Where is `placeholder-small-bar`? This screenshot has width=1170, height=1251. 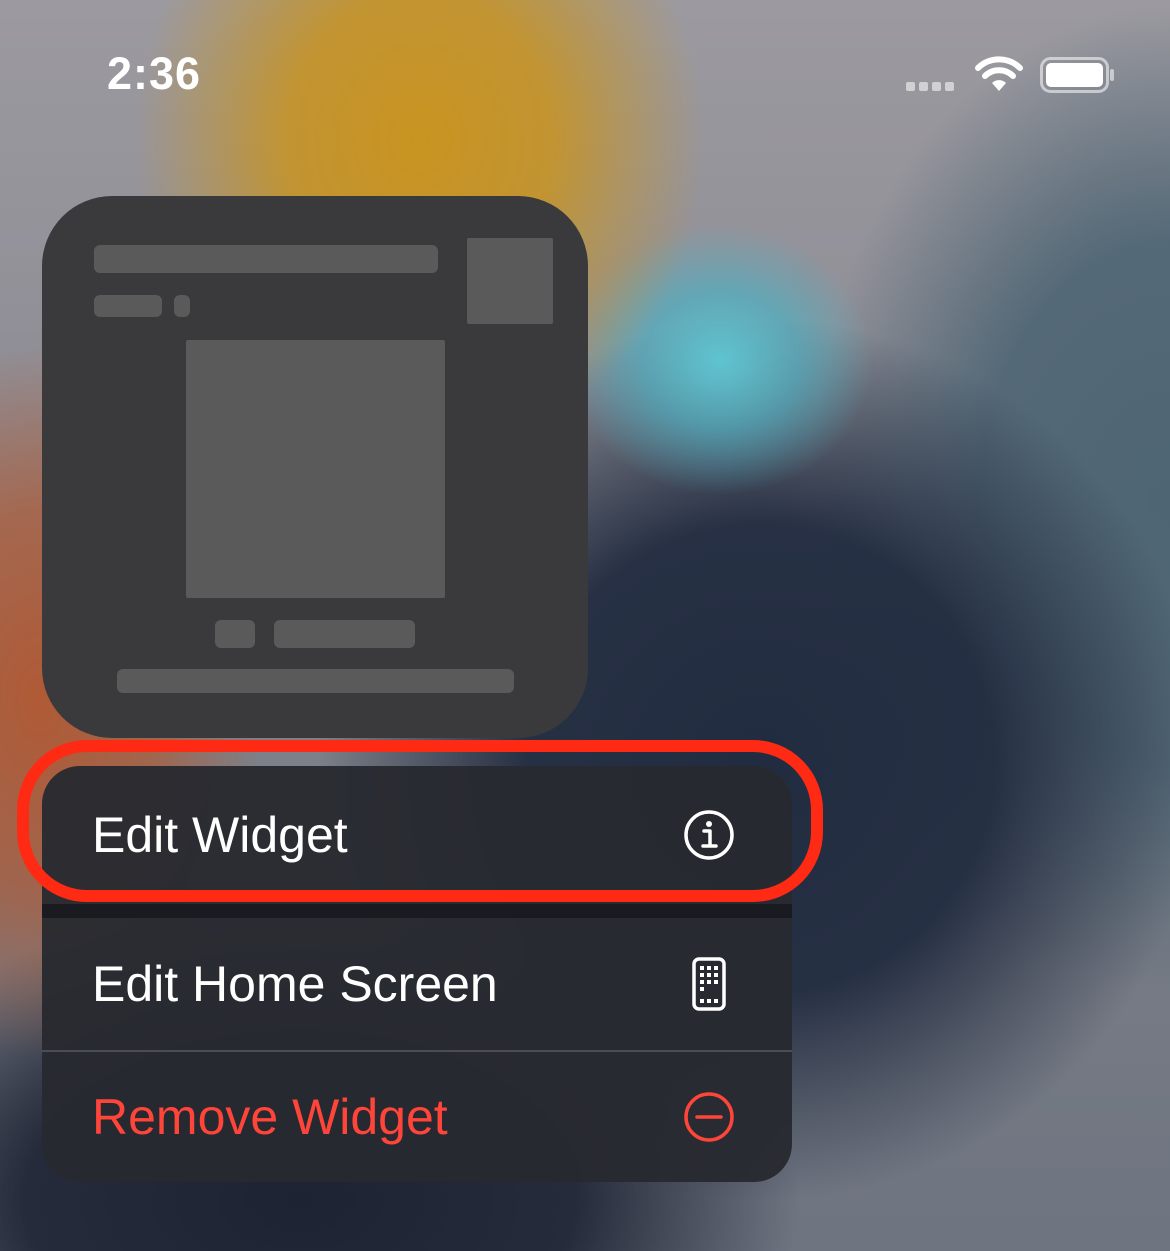 placeholder-small-bar is located at coordinates (235, 634).